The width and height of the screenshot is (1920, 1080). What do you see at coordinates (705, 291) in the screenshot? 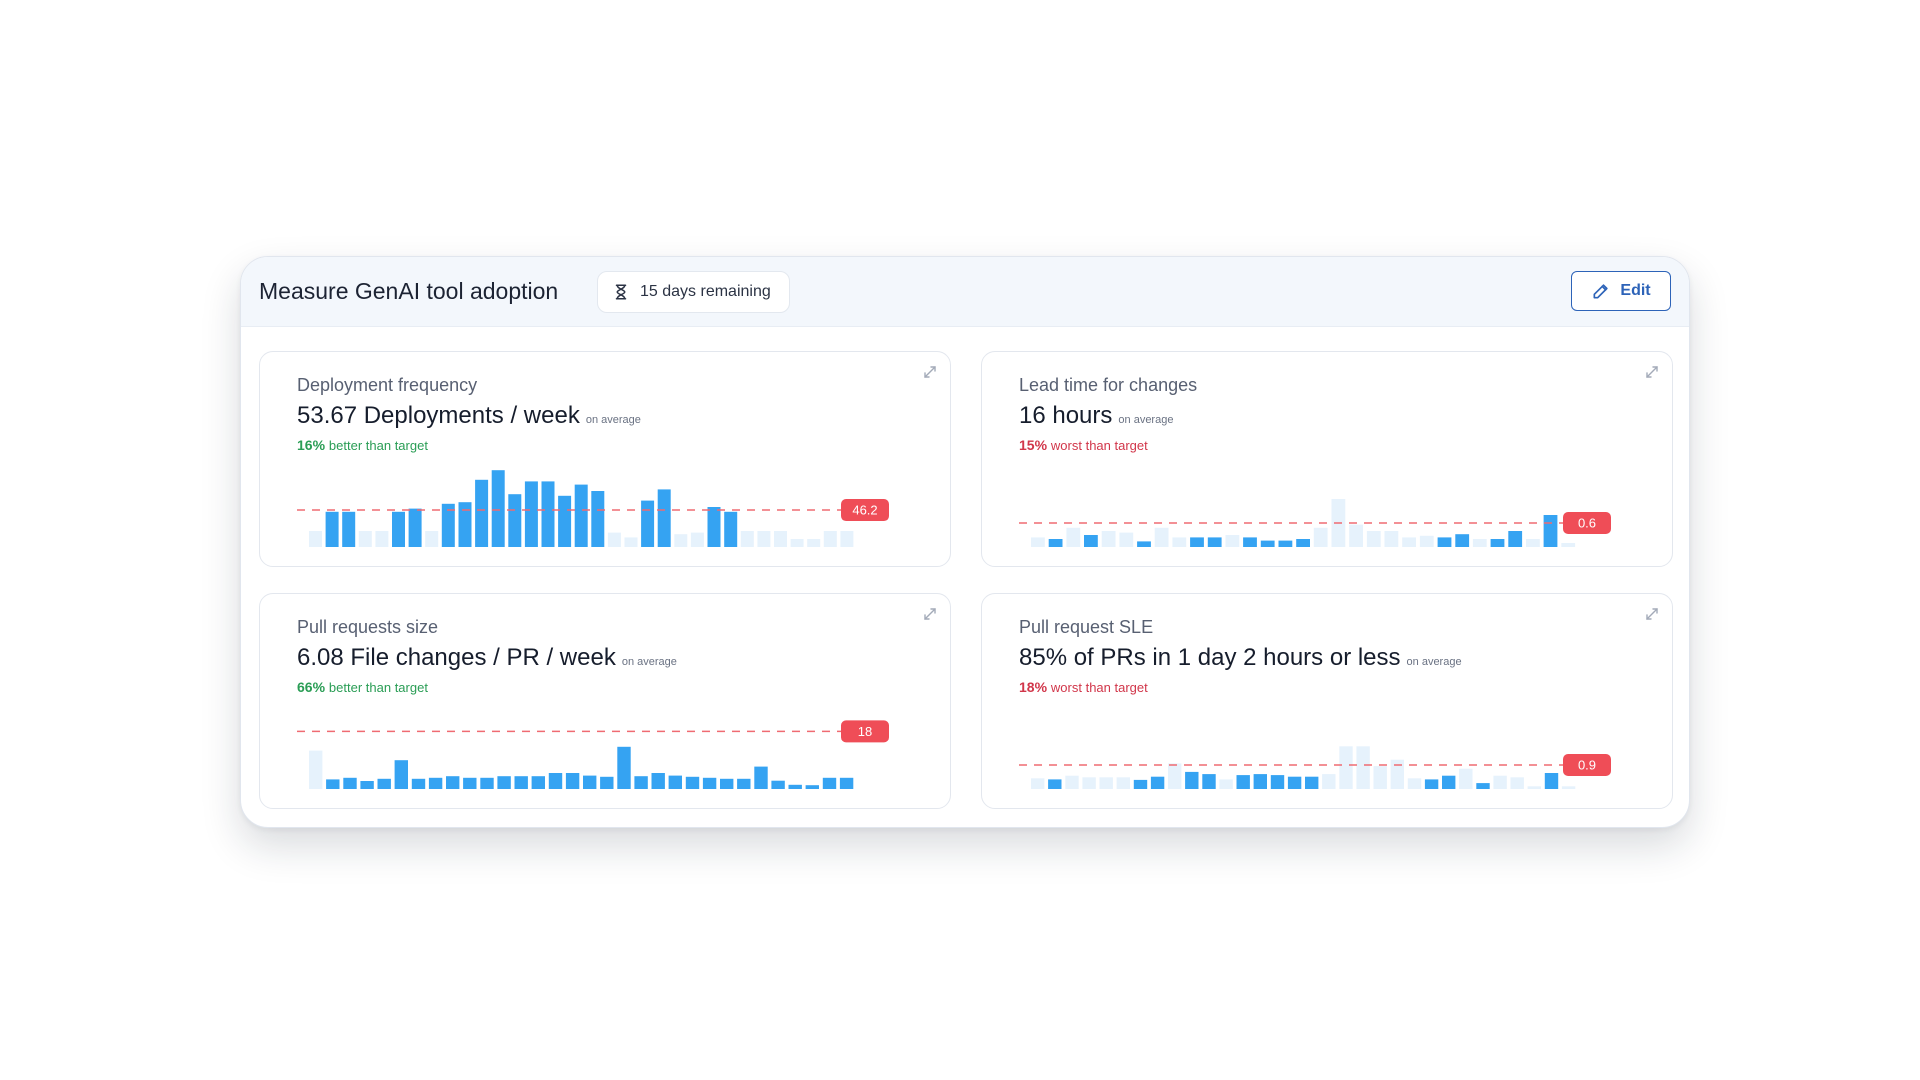
I see `days-remaining-text: 15 days remaining` at bounding box center [705, 291].